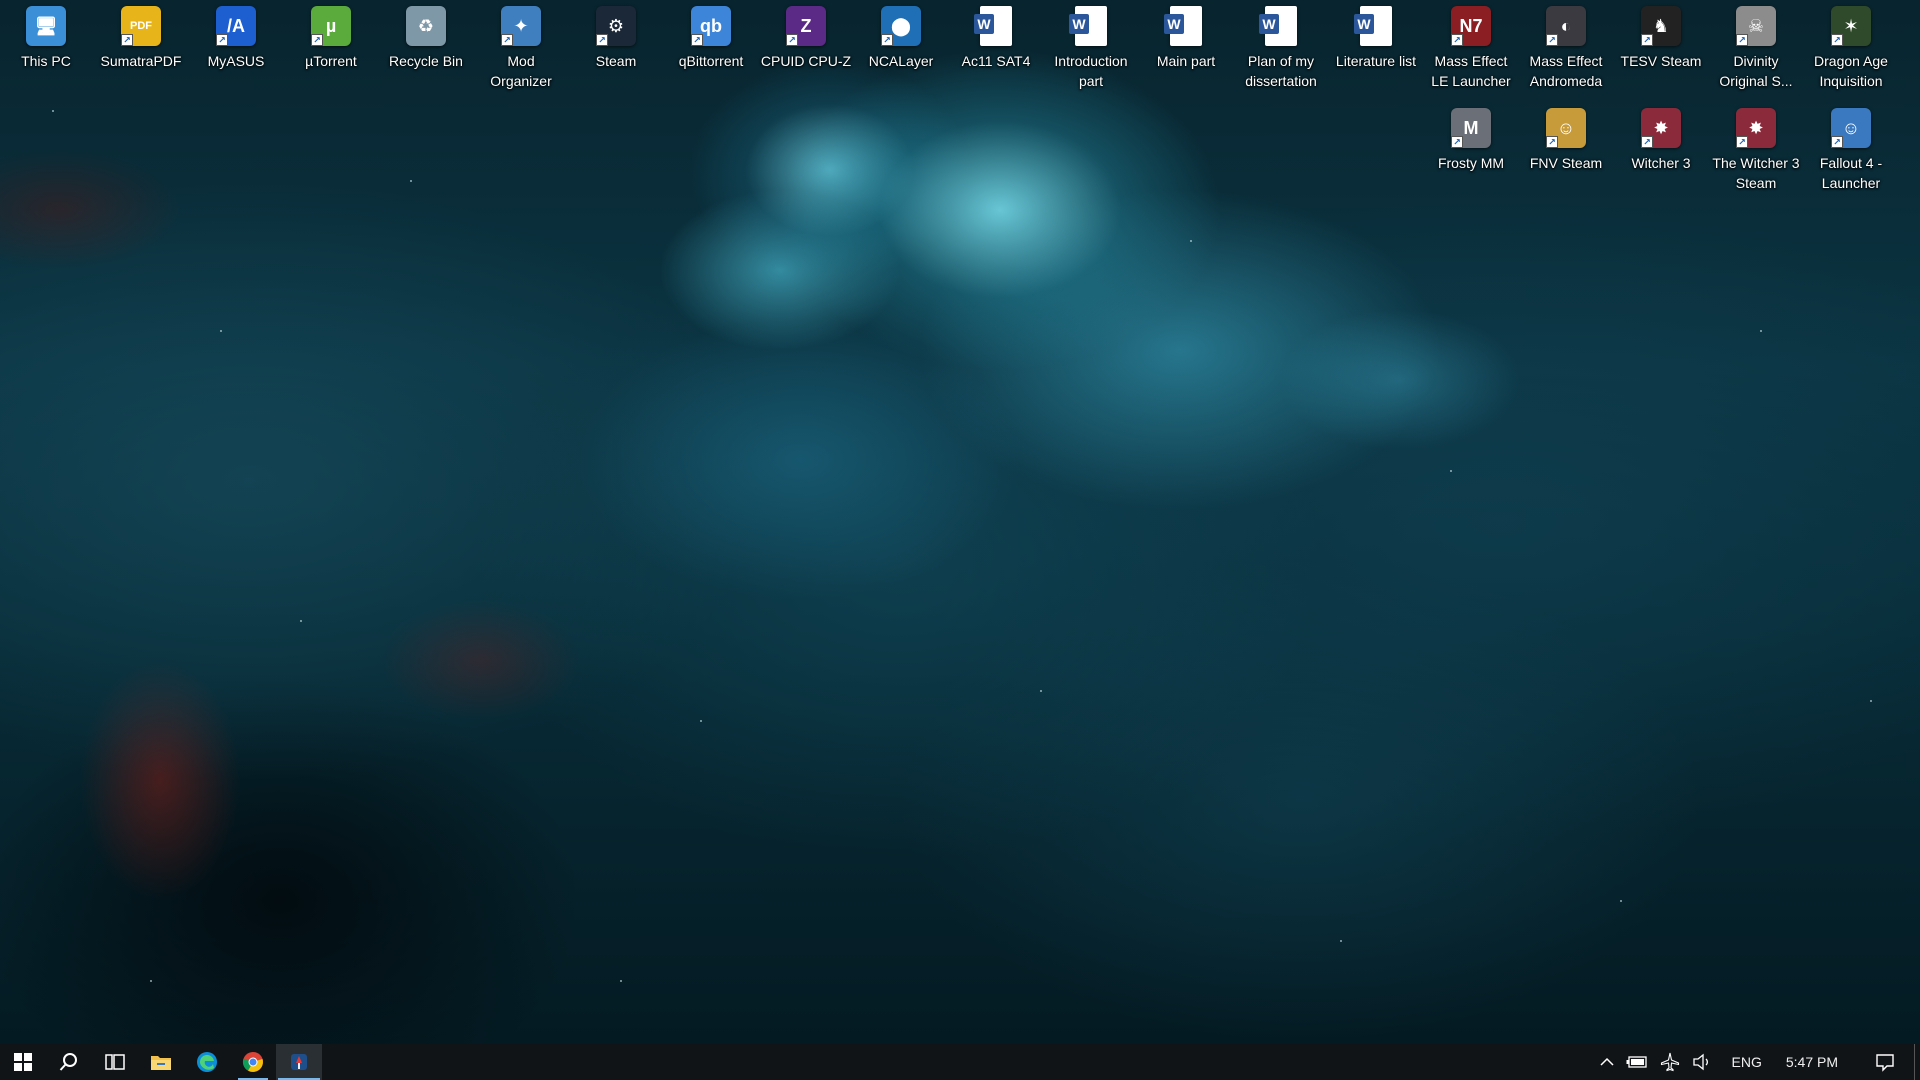  What do you see at coordinates (993, 26) in the screenshot?
I see `word-doc-icon: W` at bounding box center [993, 26].